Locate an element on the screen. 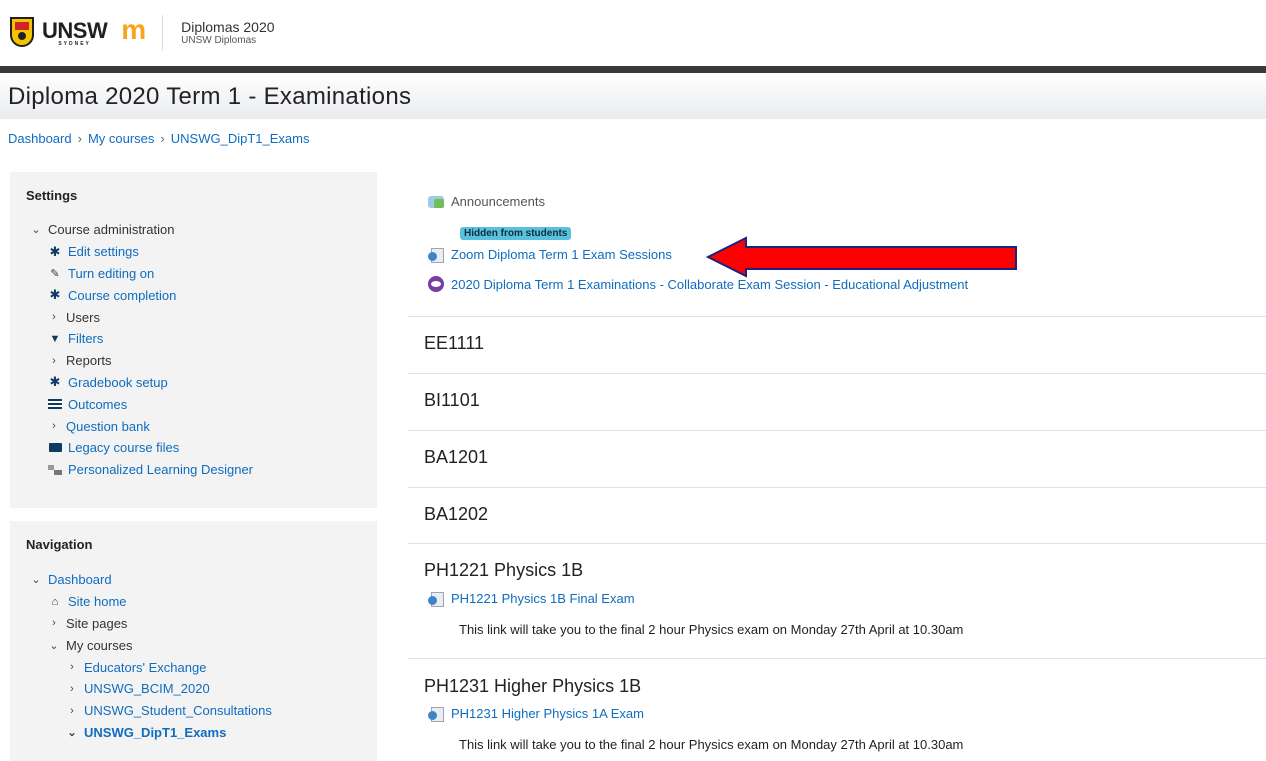 The height and width of the screenshot is (761, 1266). course-administration-node: ⌄ Course administration is located at coordinates (141, 230).